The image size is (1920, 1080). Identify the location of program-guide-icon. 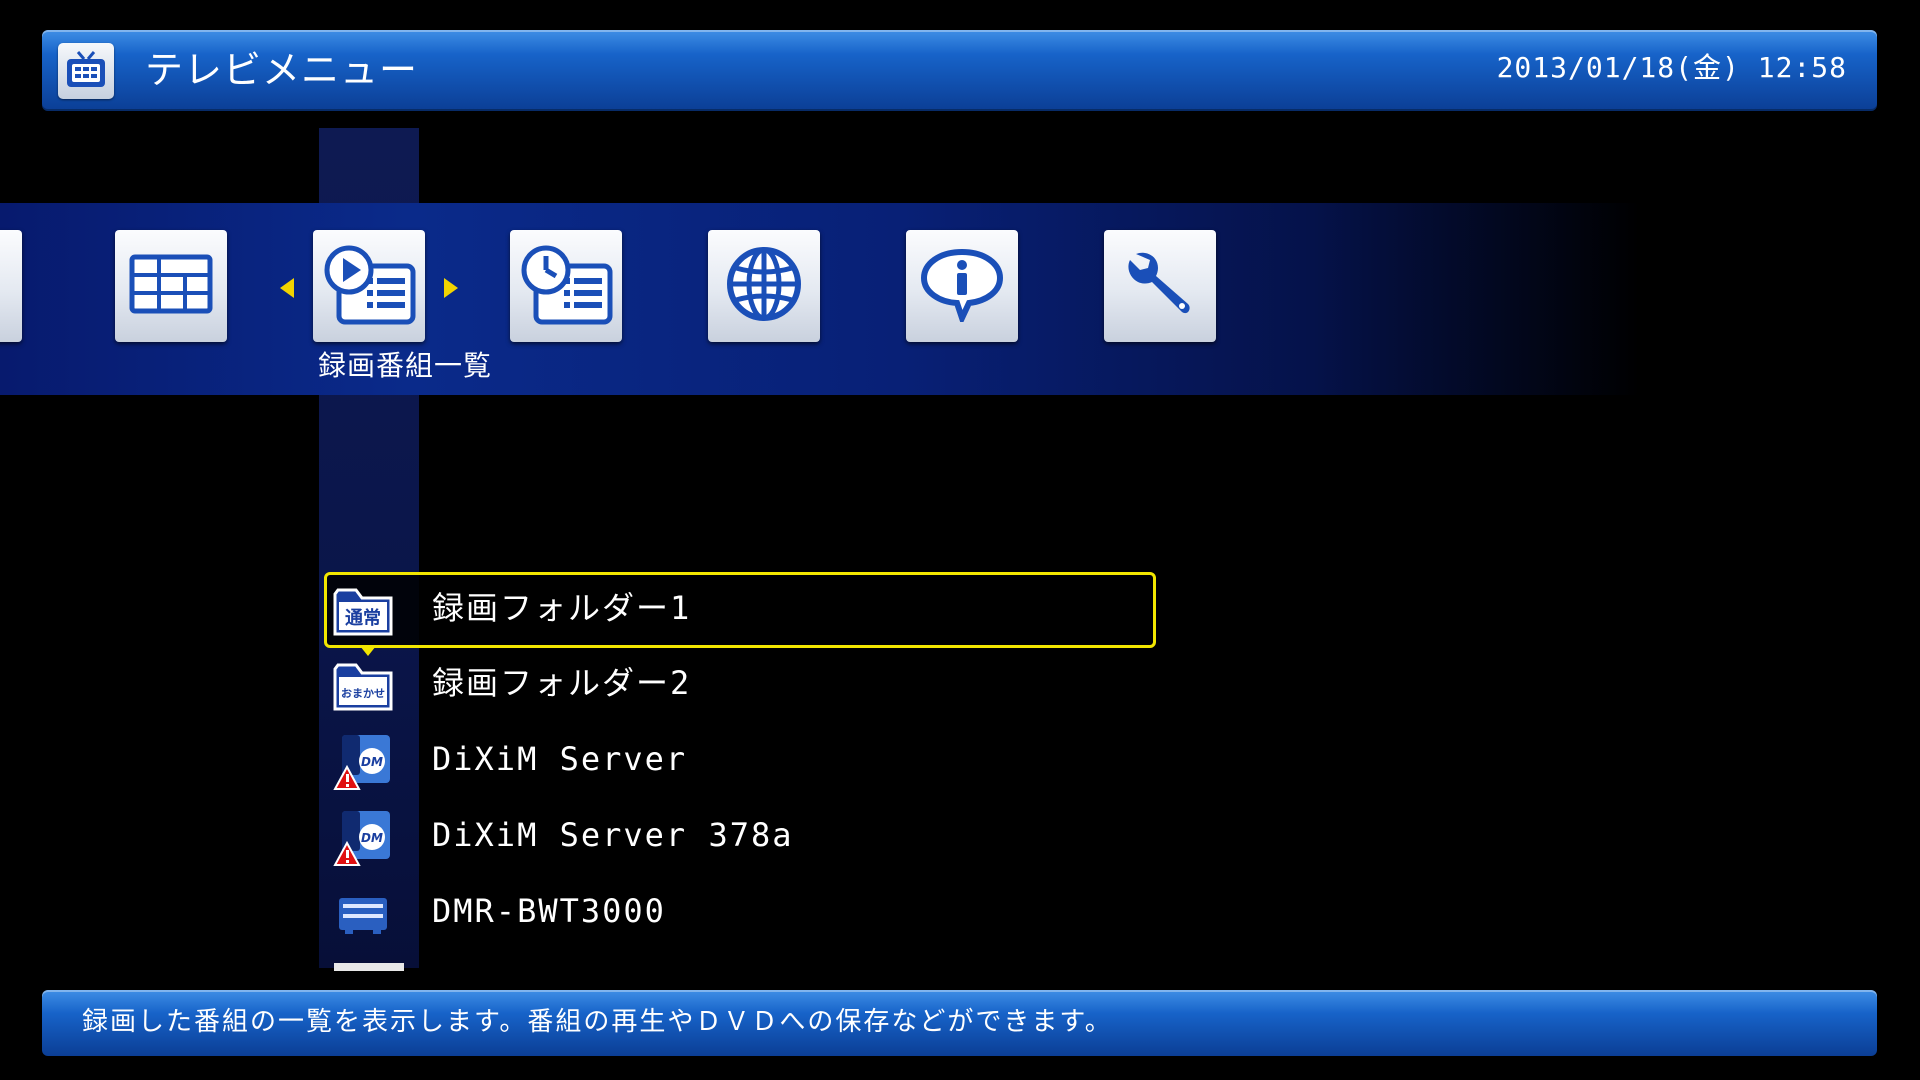
(171, 286).